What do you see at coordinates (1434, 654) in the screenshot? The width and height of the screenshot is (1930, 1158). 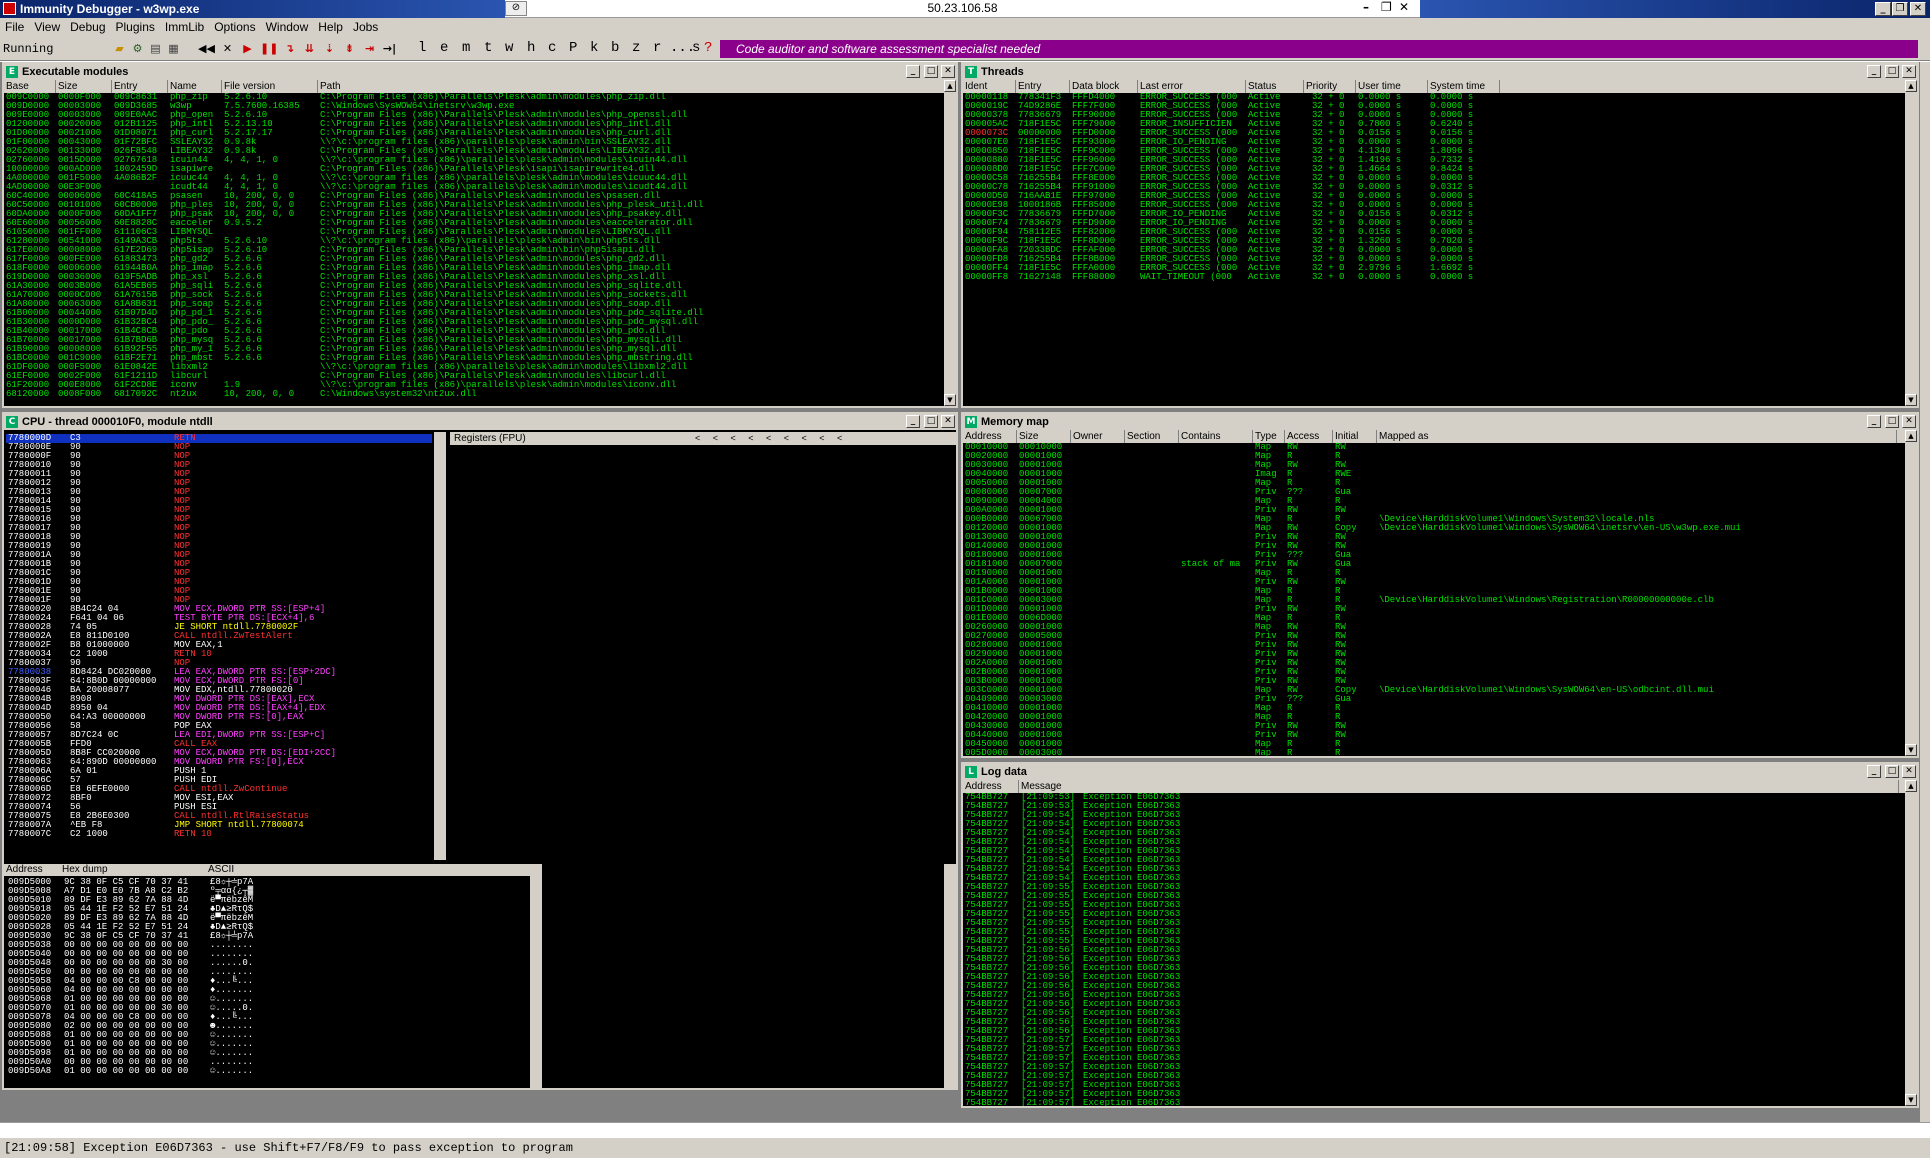 I see `table-row: 00290000 00001000 Priv RW RW` at bounding box center [1434, 654].